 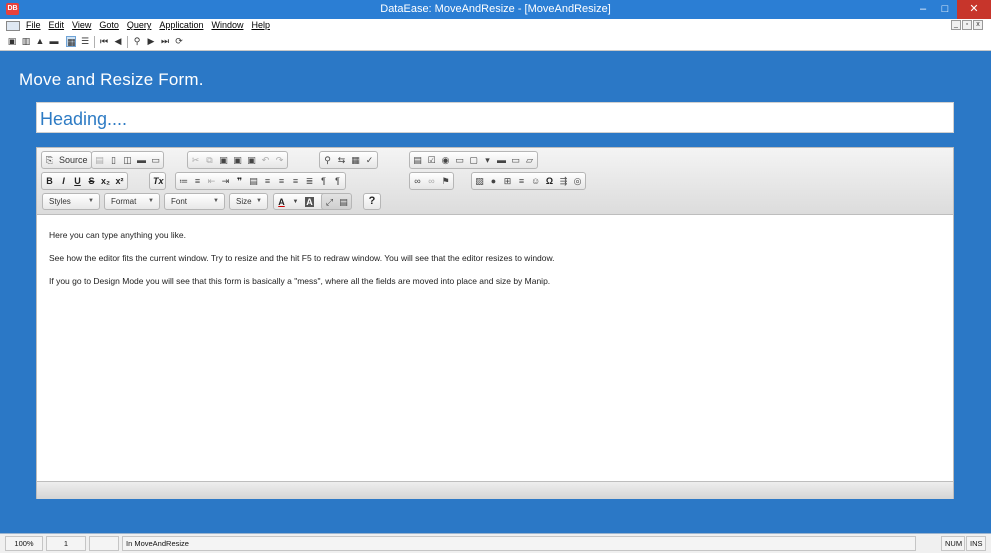 I want to click on document-group: ▤ ▯ ◫ ▬ ▭, so click(x=127, y=160).